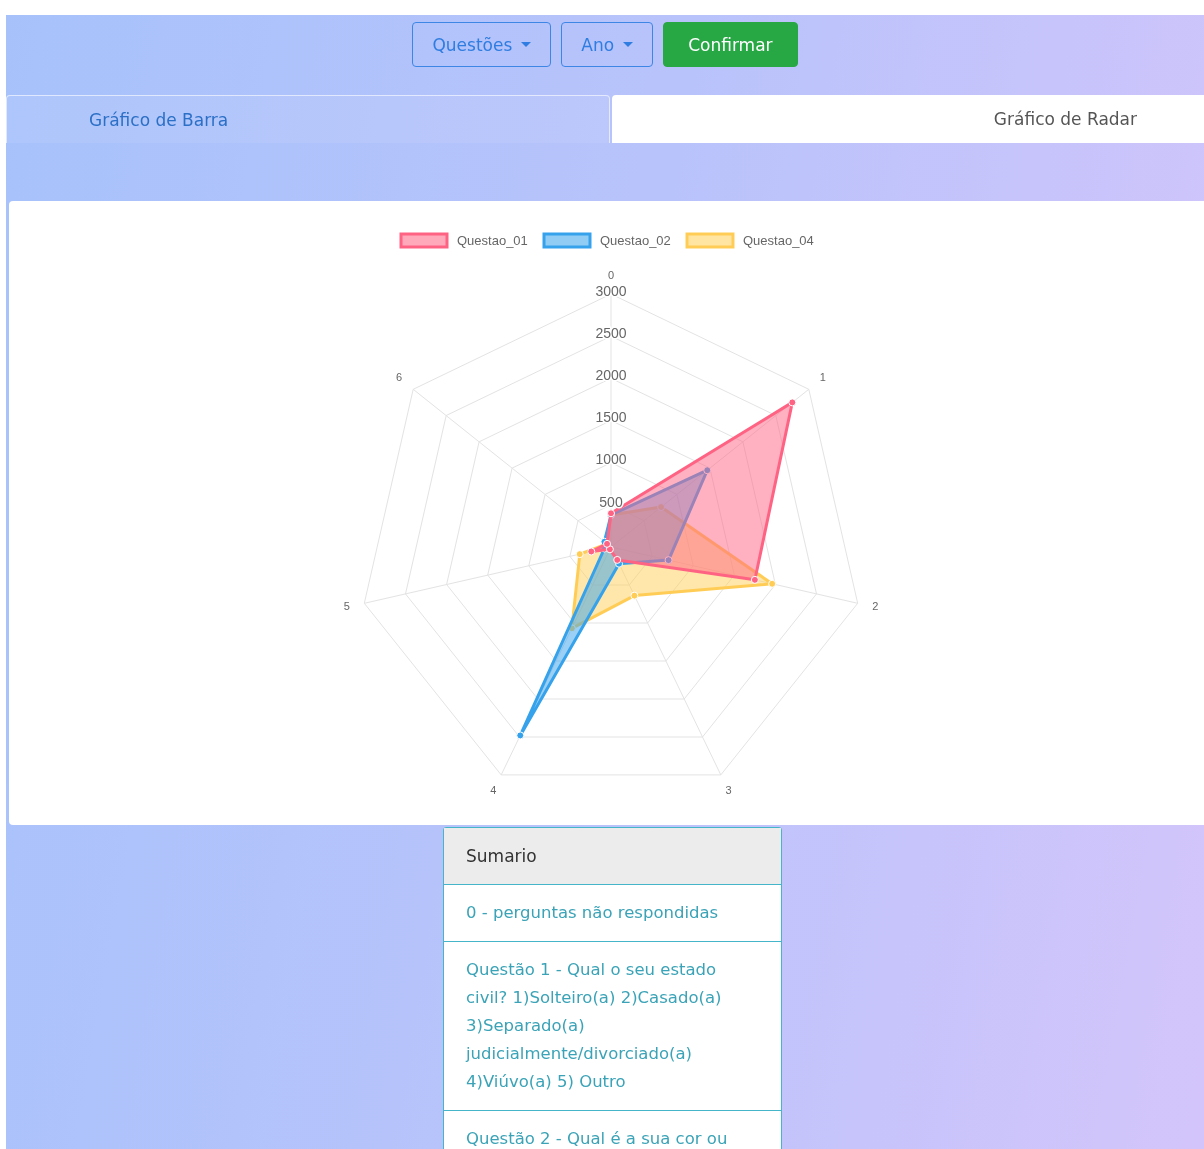 Image resolution: width=1204 pixels, height=1149 pixels. What do you see at coordinates (612, 856) in the screenshot?
I see `summary-title: Sumario` at bounding box center [612, 856].